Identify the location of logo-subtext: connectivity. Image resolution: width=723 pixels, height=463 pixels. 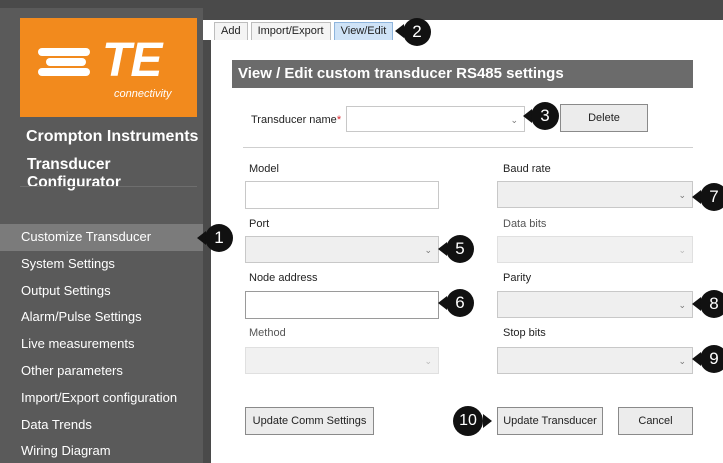
(143, 94).